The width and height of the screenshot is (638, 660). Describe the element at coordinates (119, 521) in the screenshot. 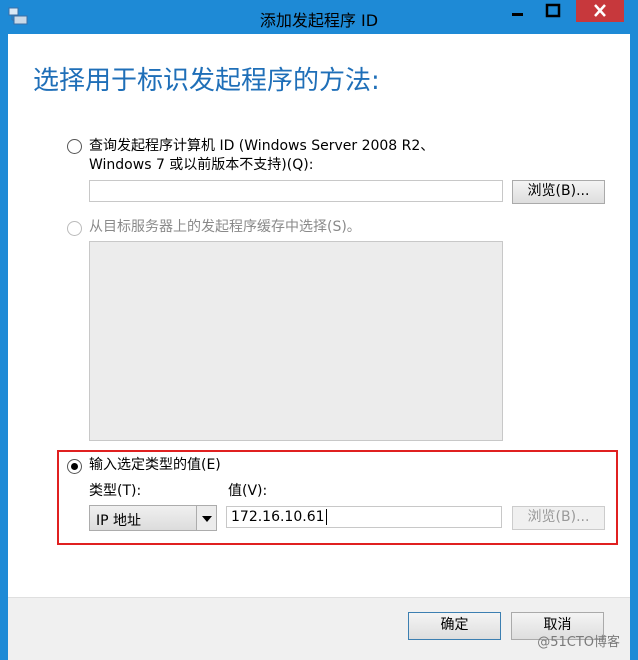

I see `type-select-value: IP 地址` at that location.